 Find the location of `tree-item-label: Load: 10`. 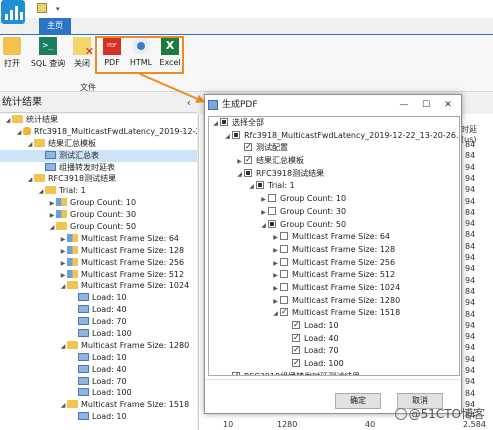

tree-item-label: Load: 10 is located at coordinates (109, 417).